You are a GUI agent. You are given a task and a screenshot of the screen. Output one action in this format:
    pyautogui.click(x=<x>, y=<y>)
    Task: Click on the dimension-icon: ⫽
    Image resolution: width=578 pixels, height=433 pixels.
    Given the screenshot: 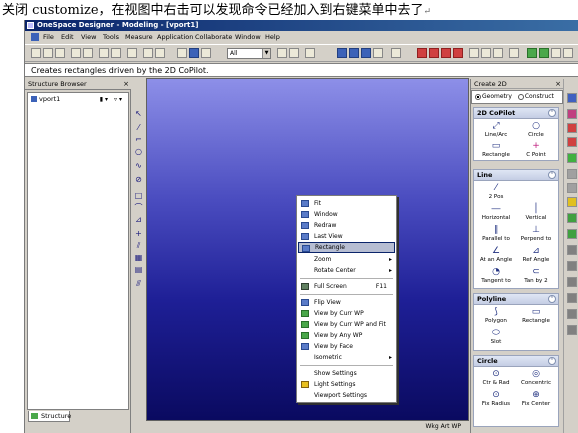 What is the action you would take?
    pyautogui.click(x=138, y=245)
    